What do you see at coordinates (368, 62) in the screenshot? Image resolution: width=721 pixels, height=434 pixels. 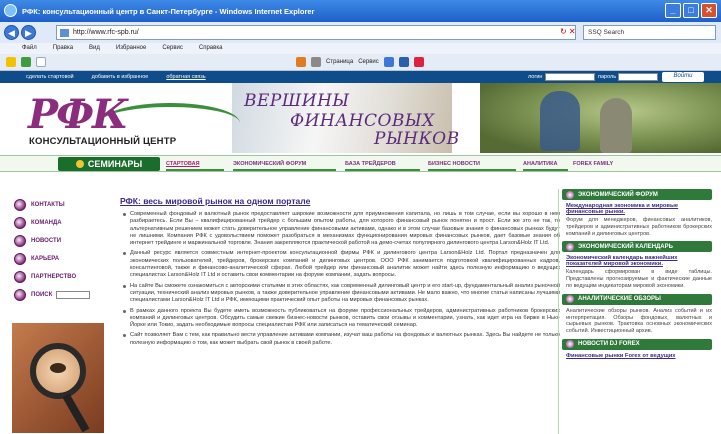 I see `tools-menu: Сервис` at bounding box center [368, 62].